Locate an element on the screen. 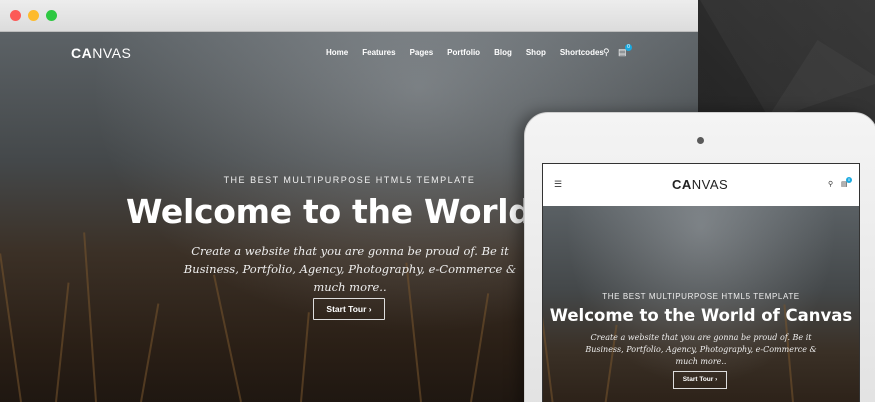 This screenshot has height=402, width=875. site-logo: CANVAS is located at coordinates (101, 53).